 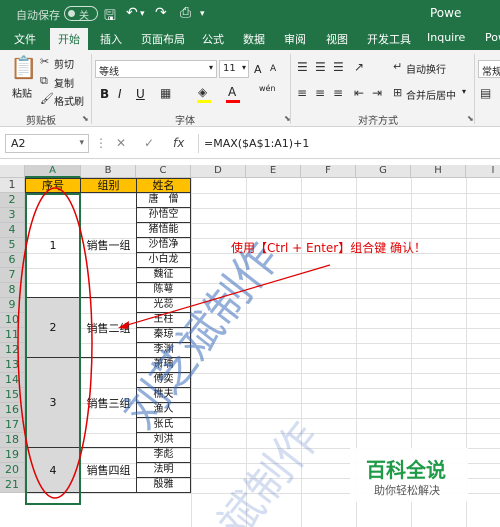 What do you see at coordinates (101, 143) in the screenshot?
I see `more-icon: ⋮` at bounding box center [101, 143].